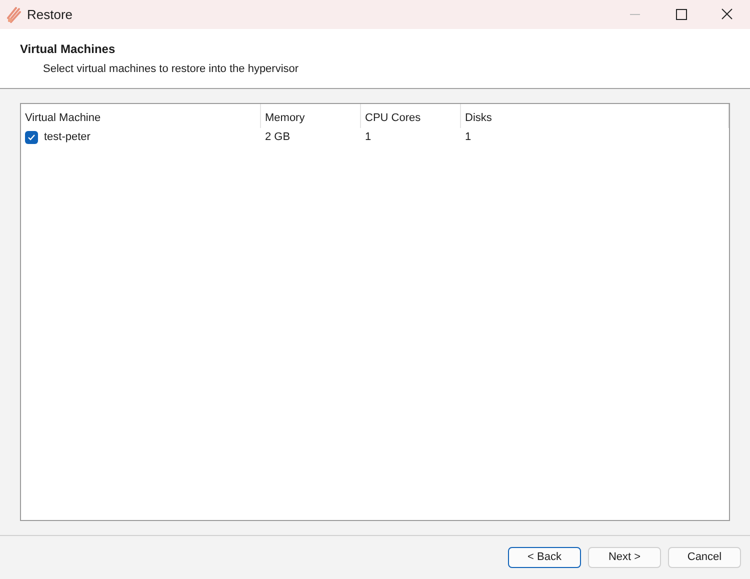 The image size is (750, 579). I want to click on page-title: Virtual Machines, so click(68, 49).